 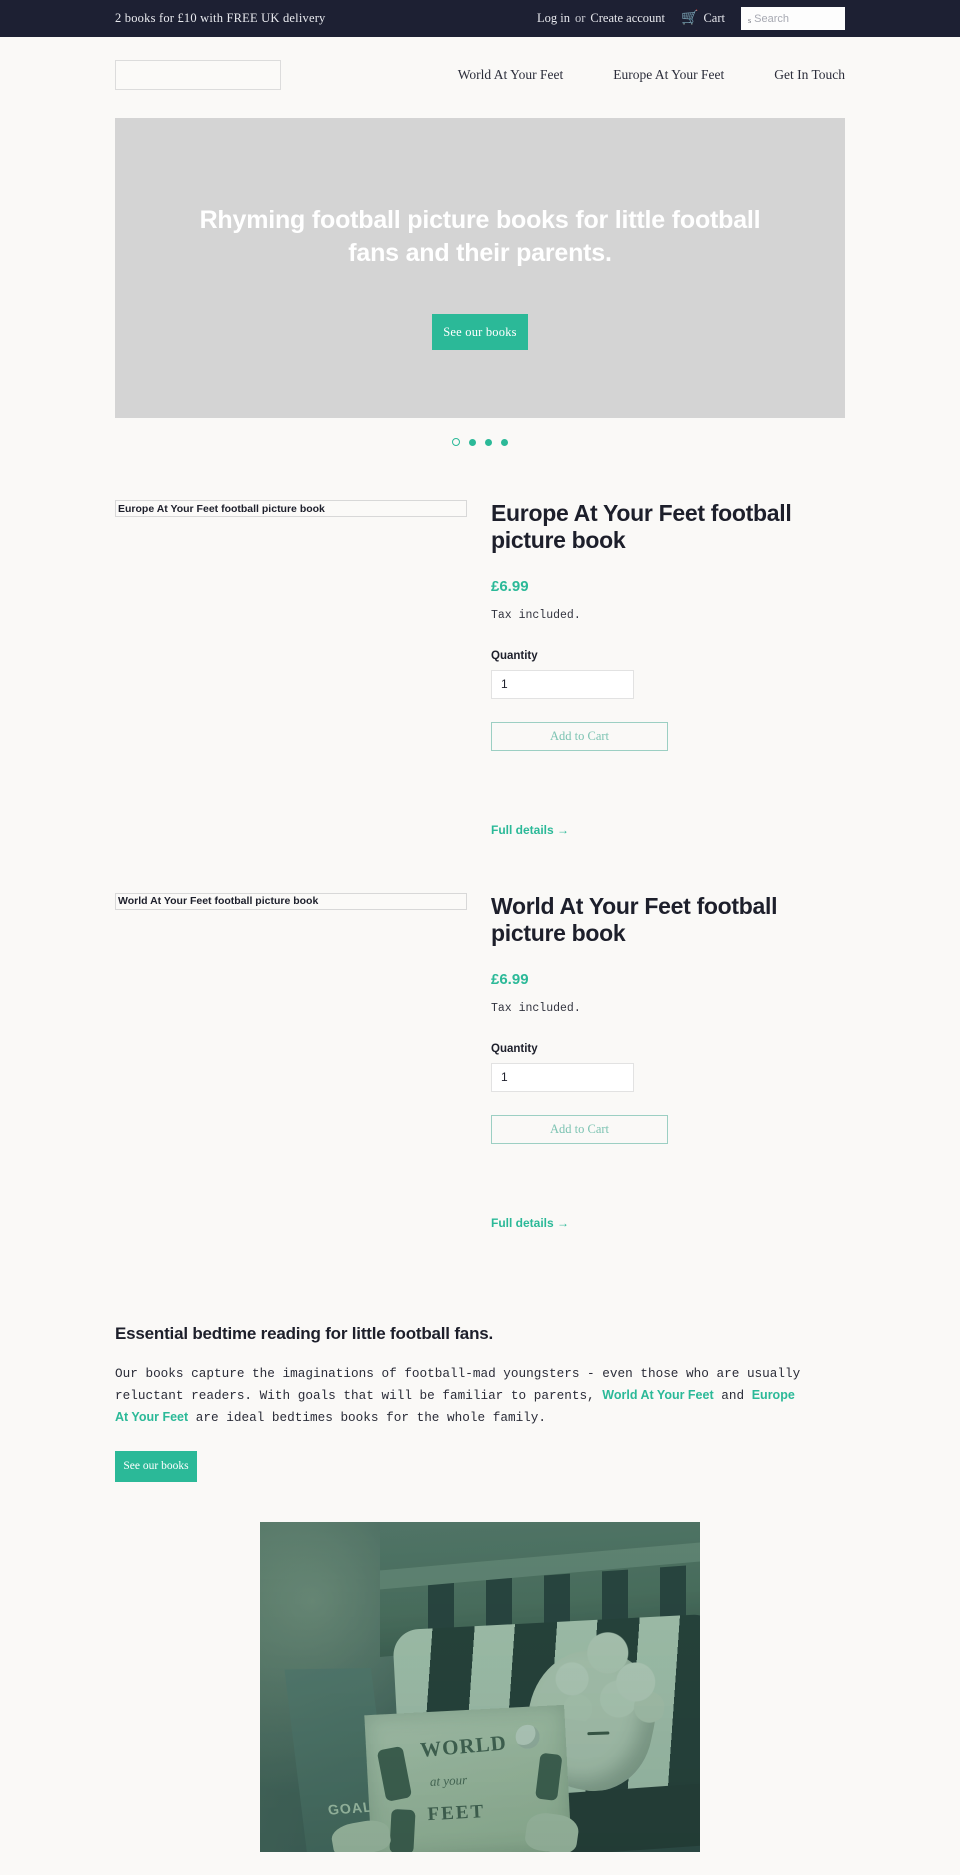 I want to click on cart-label: Cart, so click(x=714, y=18).